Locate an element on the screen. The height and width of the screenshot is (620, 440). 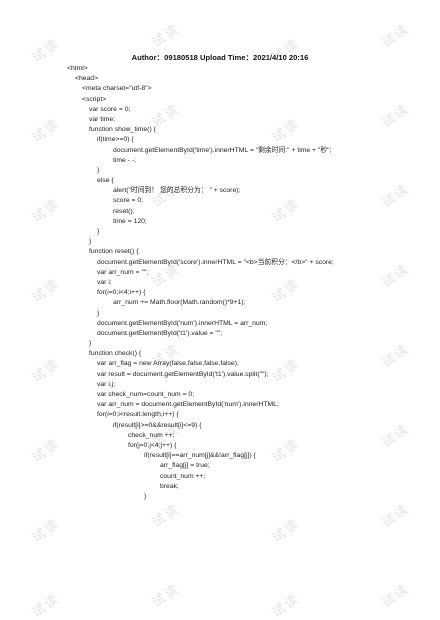
code-line: count_num ++; is located at coordinates (183, 476).